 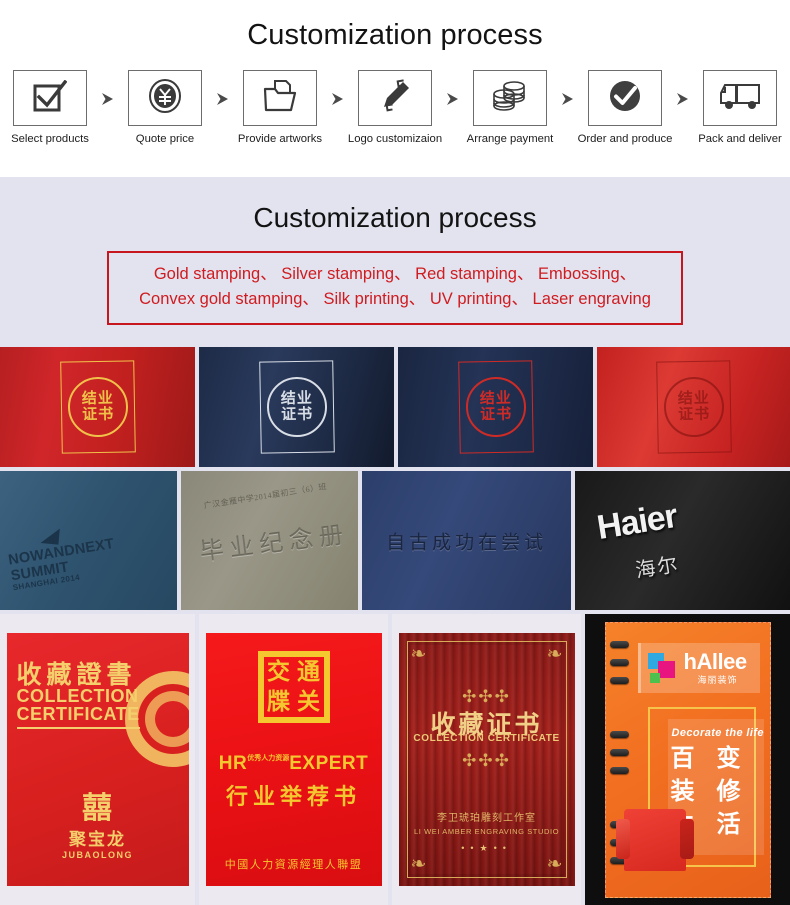 What do you see at coordinates (293, 687) in the screenshot?
I see `seal-stamp-icon: 交 通 牒 关` at bounding box center [293, 687].